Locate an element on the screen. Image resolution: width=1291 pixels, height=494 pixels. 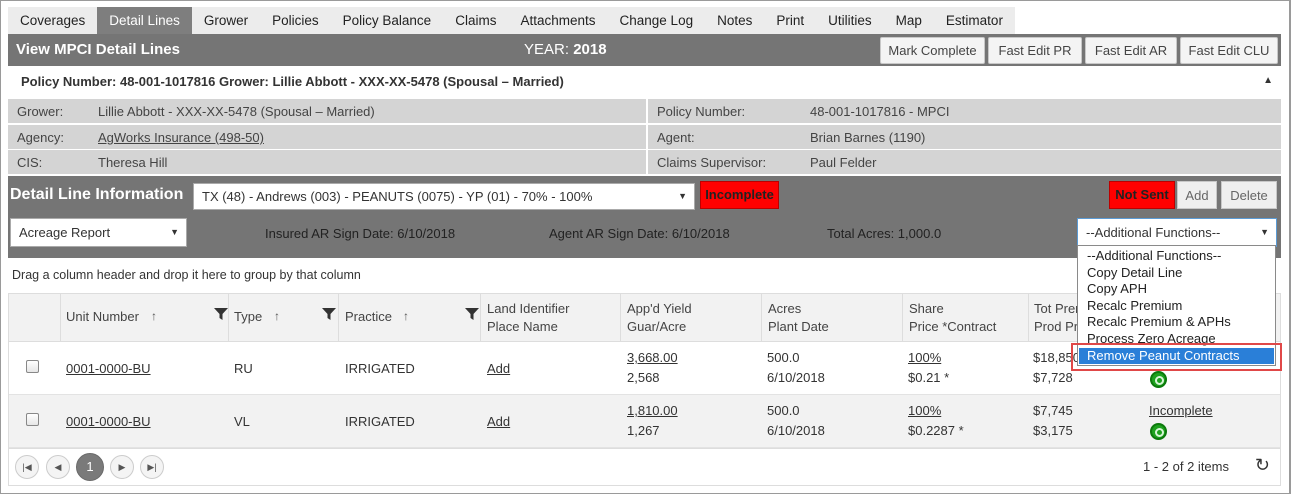
plant-date-header-label: Plant Date is located at coordinates (798, 326).